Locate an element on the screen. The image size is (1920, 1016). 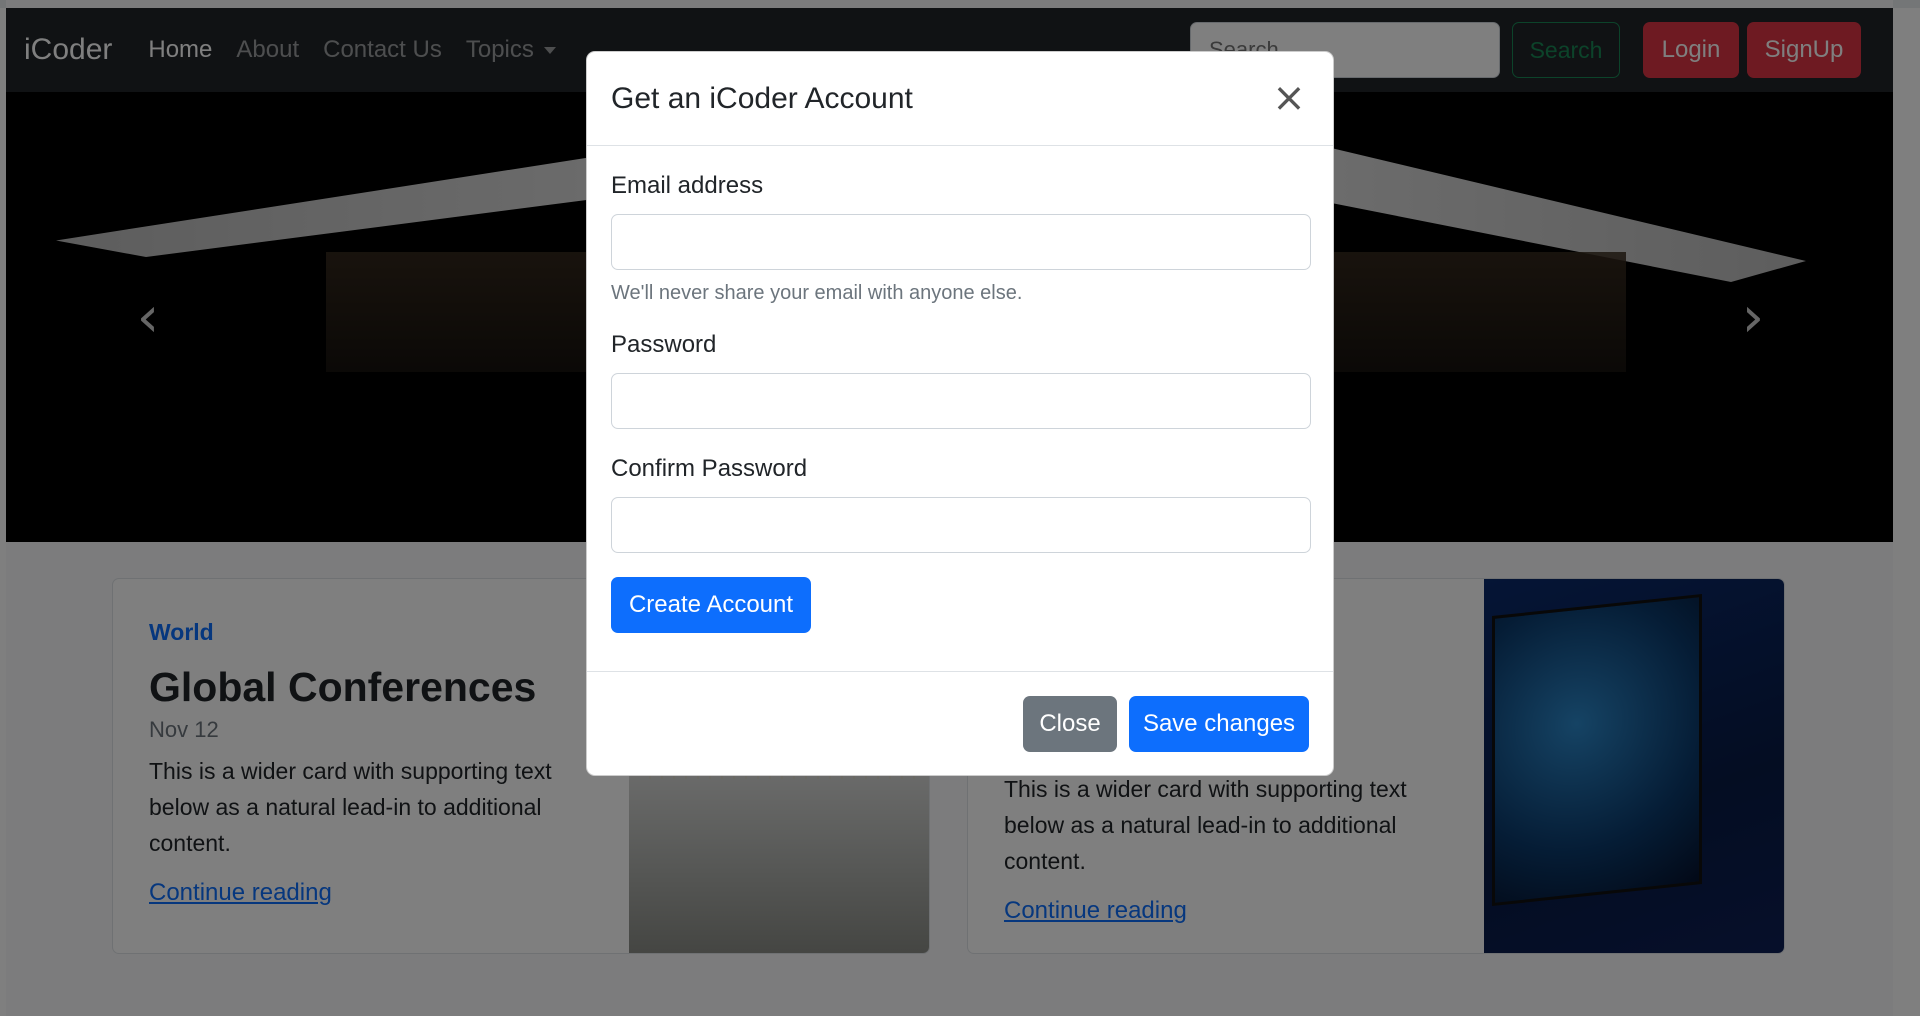
close-button: Close is located at coordinates (1070, 724).